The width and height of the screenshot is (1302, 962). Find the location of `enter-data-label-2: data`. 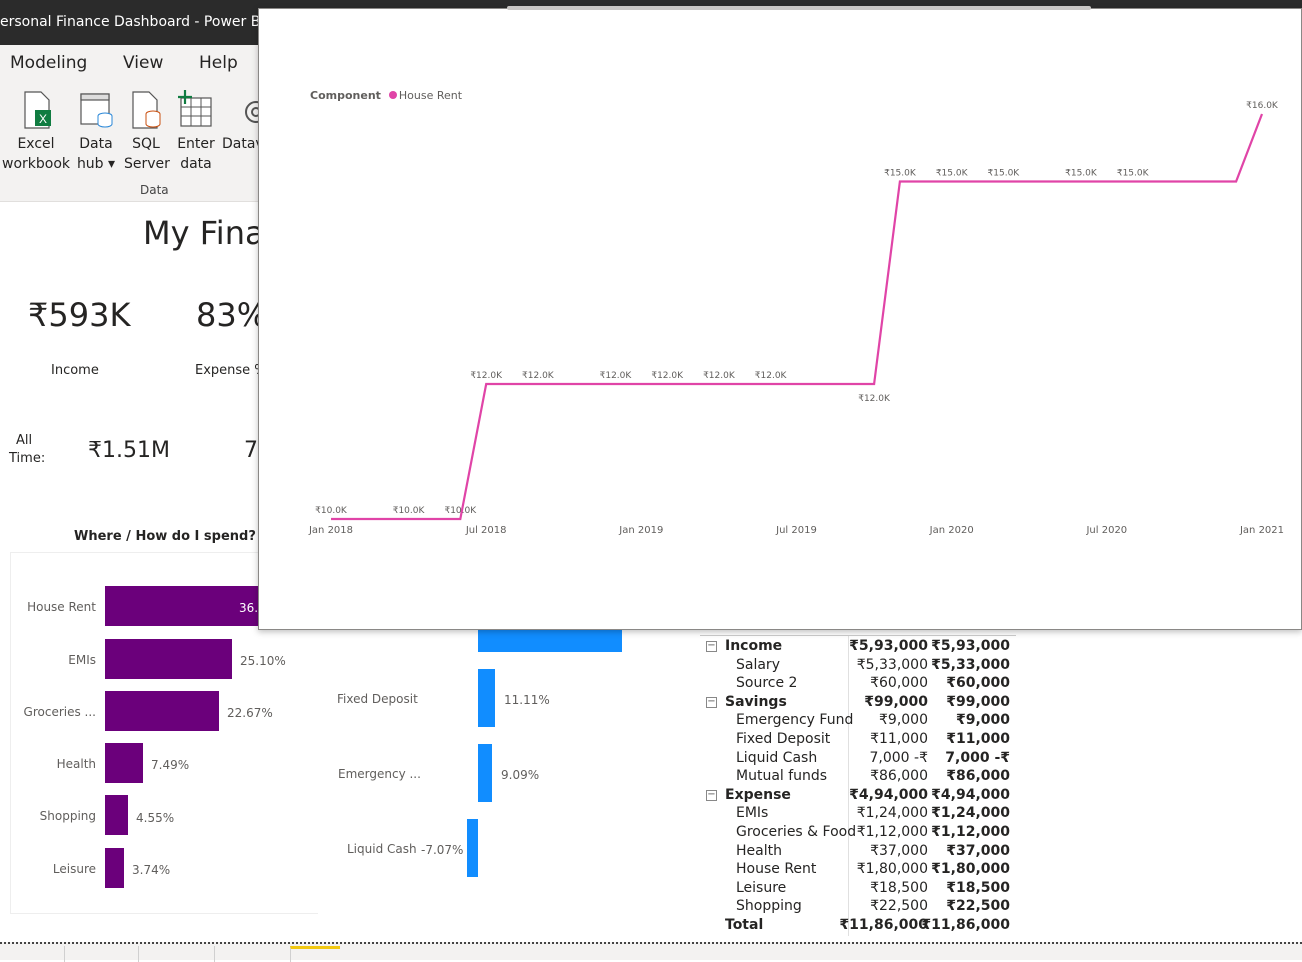

enter-data-label-2: data is located at coordinates (196, 164).